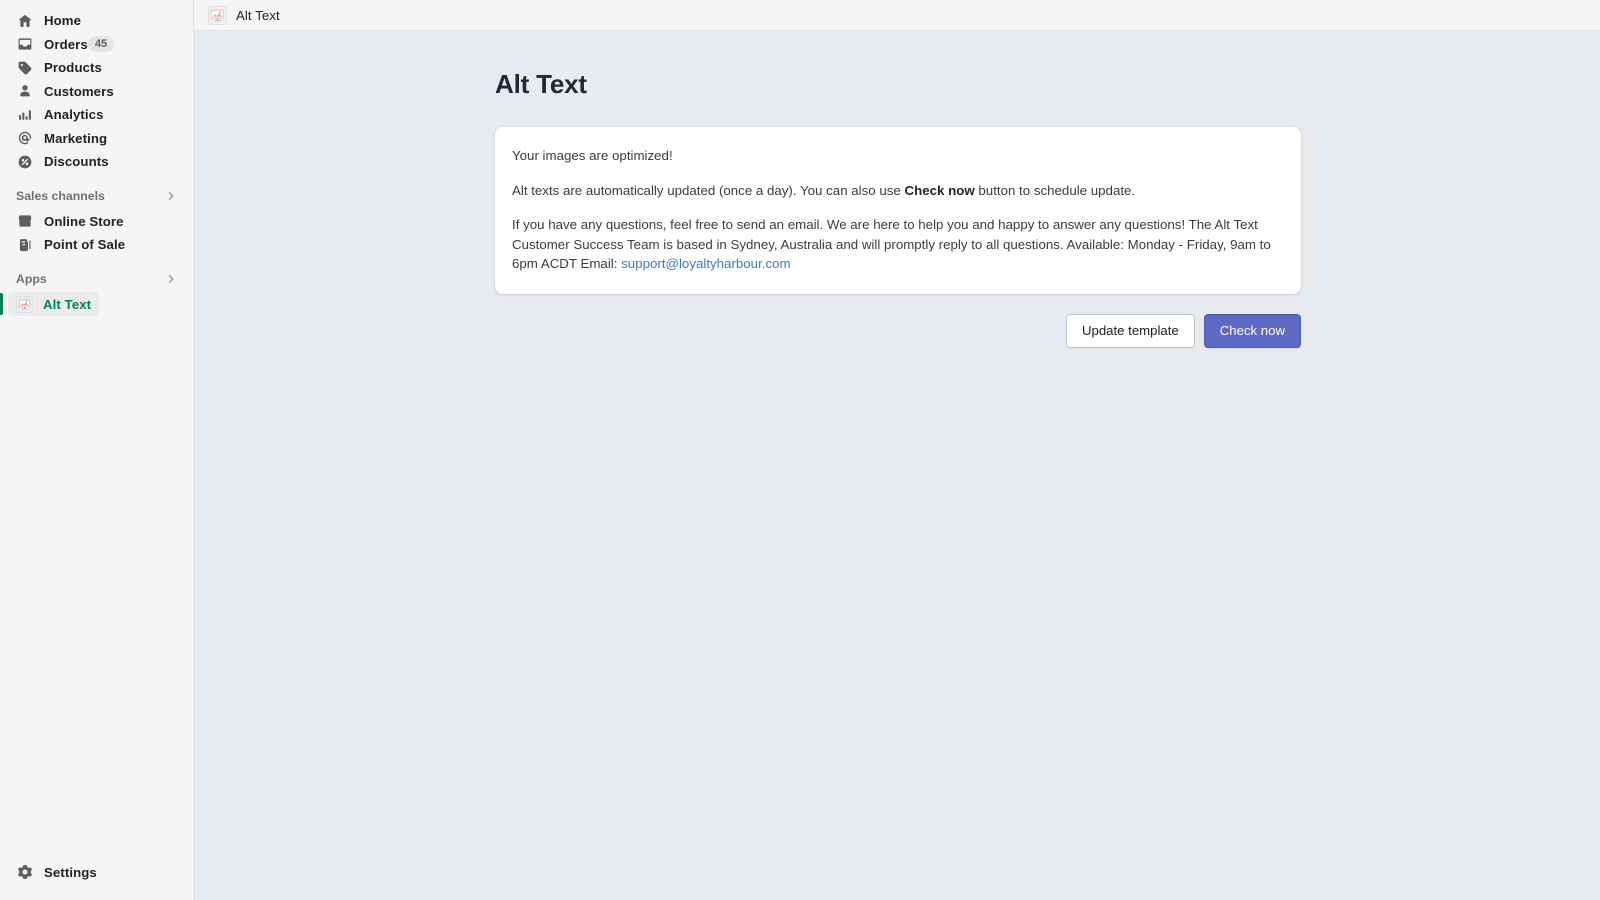 The image size is (1600, 900). I want to click on sidebar-item-online-store: Online Store, so click(70, 221).